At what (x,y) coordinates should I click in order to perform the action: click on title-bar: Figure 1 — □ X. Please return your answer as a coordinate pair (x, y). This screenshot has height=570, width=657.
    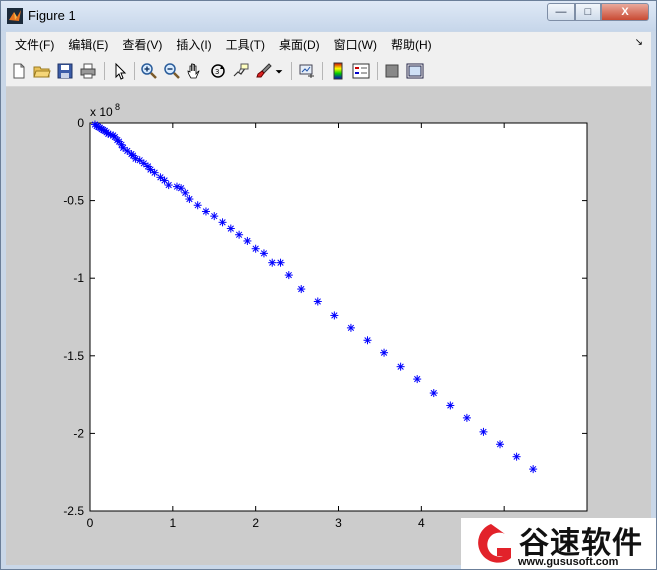
    Looking at the image, I should click on (328, 16).